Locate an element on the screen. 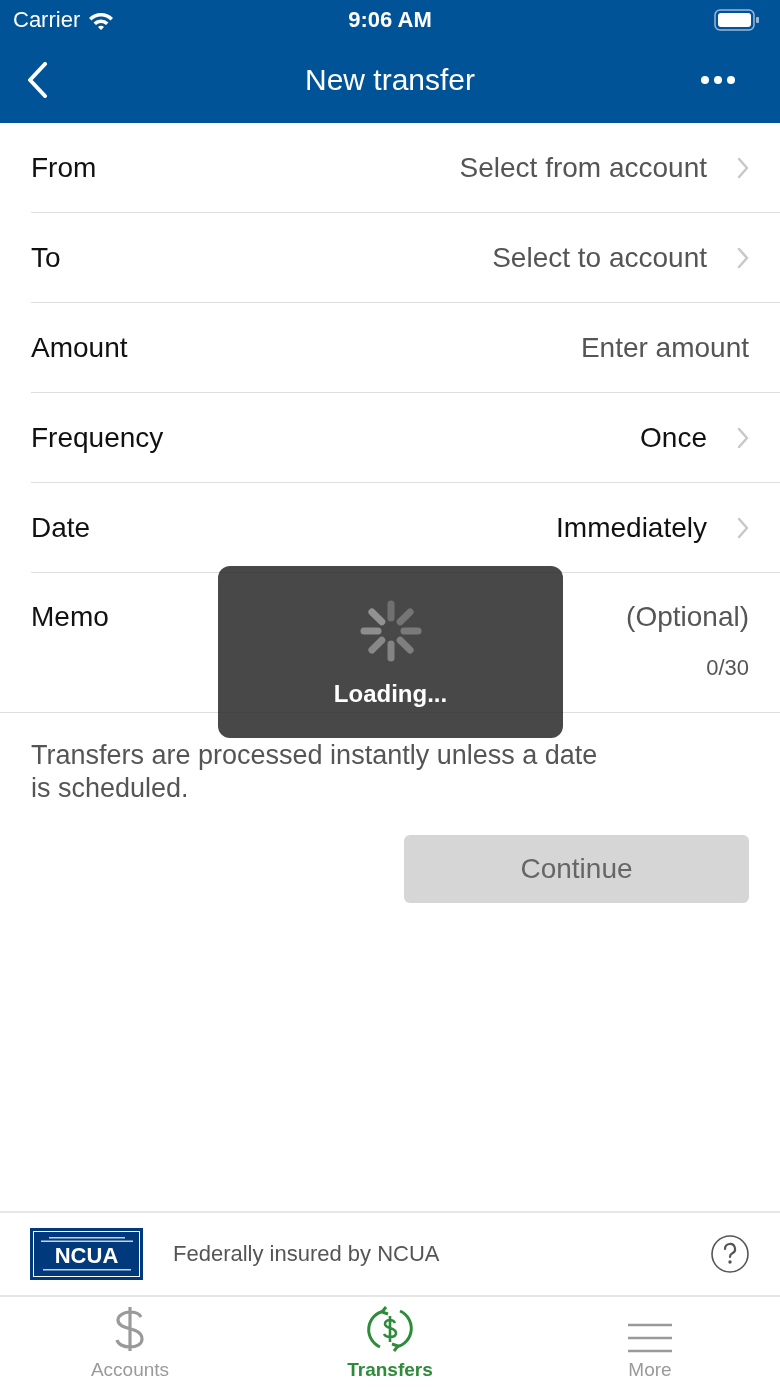  tab-item: Transfers is located at coordinates (390, 1342).